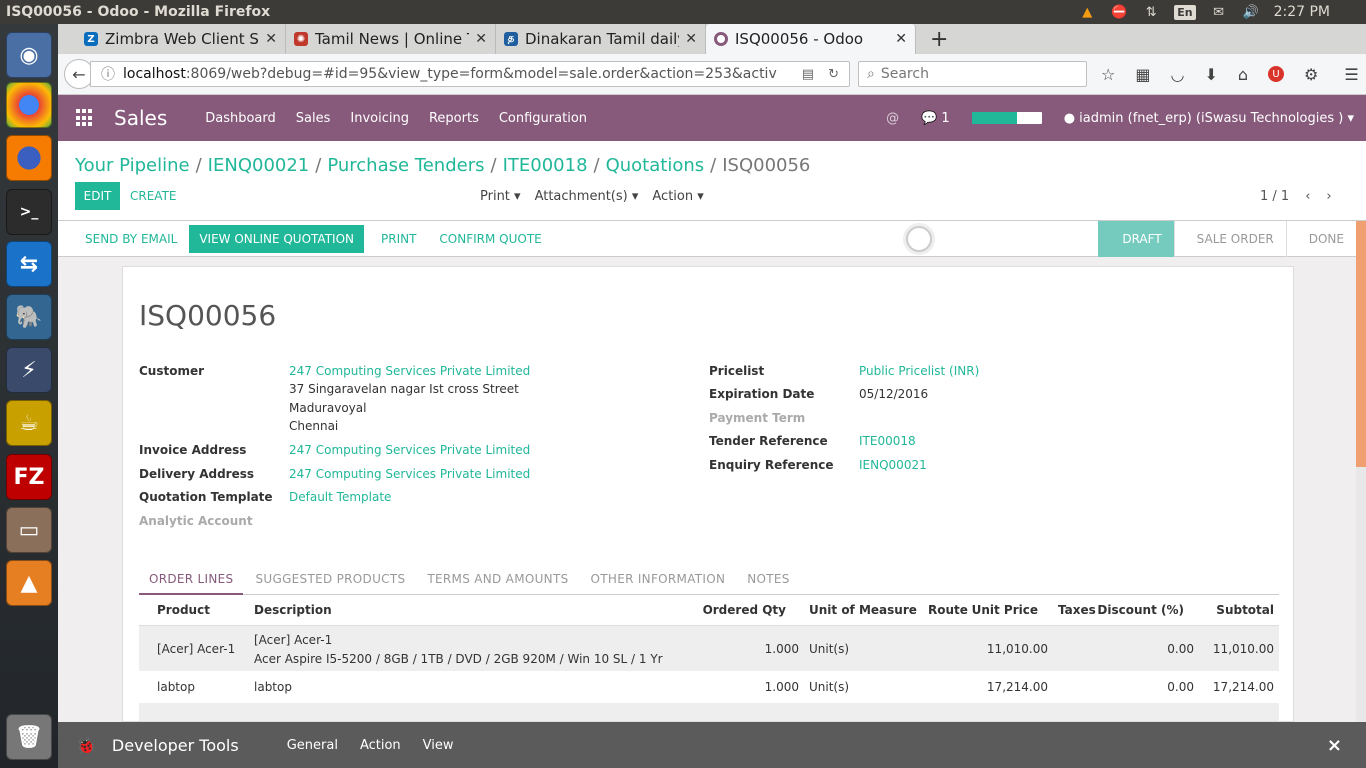 Image resolution: width=1366 pixels, height=768 pixels. Describe the element at coordinates (811, 39) in the screenshot. I see `browser-tab-active: ISQ00056 - Odoo ✕` at that location.